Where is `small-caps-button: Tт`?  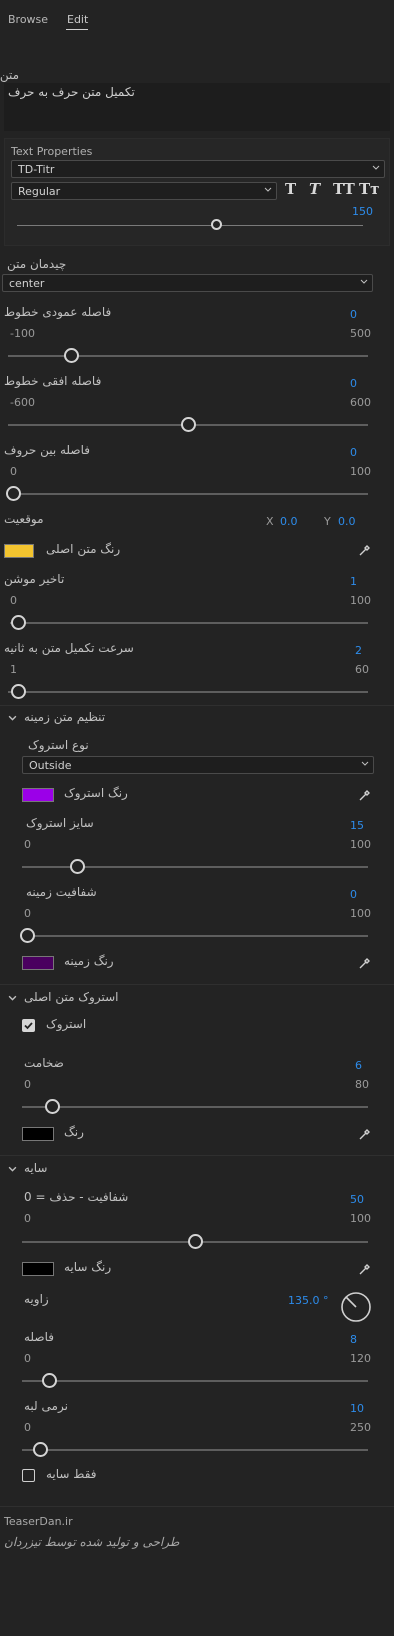 small-caps-button: Tт is located at coordinates (369, 189).